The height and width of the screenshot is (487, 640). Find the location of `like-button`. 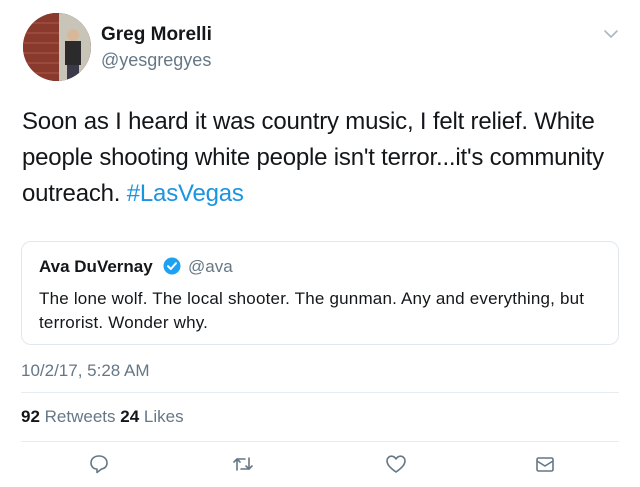

like-button is located at coordinates (396, 464).